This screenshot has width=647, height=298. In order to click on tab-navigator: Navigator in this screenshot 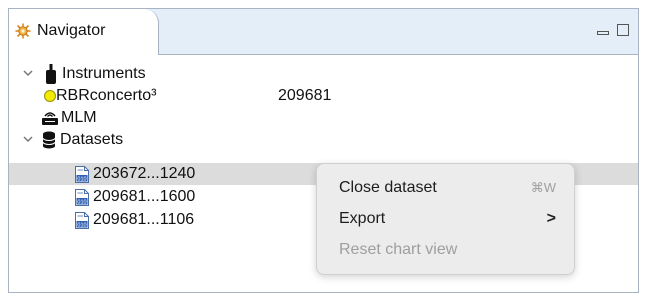, I will do `click(84, 32)`.